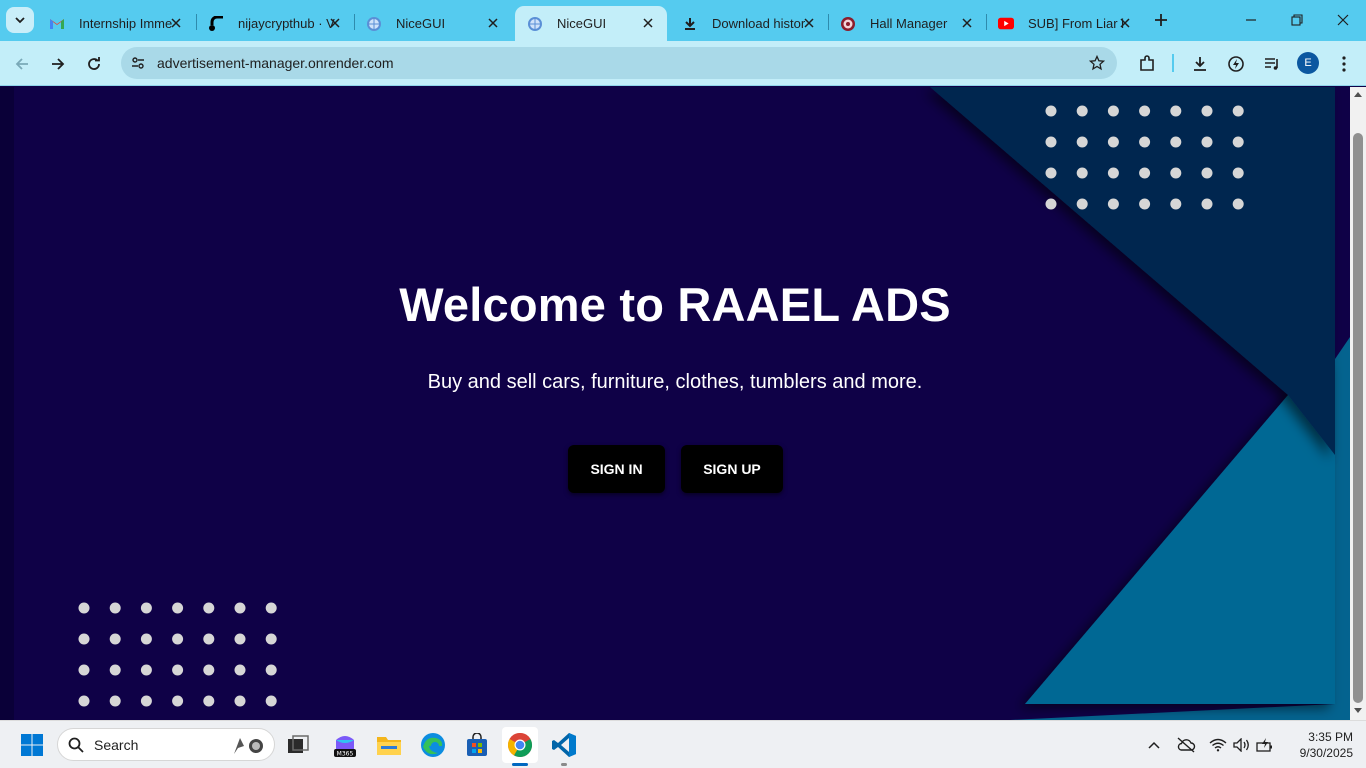 Image resolution: width=1366 pixels, height=768 pixels. What do you see at coordinates (591, 23) in the screenshot?
I see `tab-nicegui-active: NiceGUI` at bounding box center [591, 23].